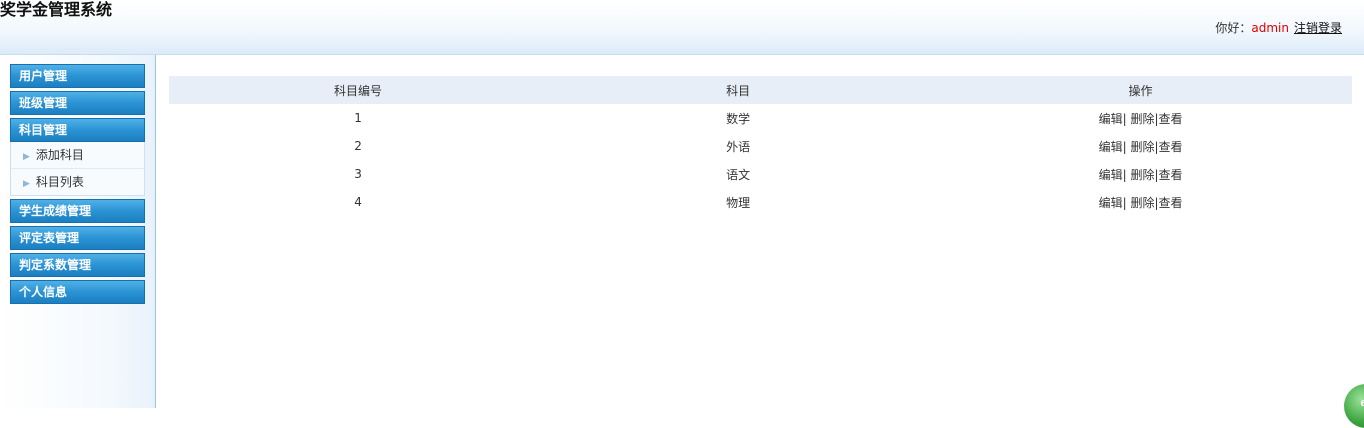  What do you see at coordinates (738, 118) in the screenshot?
I see `cell-subject-name: 数学` at bounding box center [738, 118].